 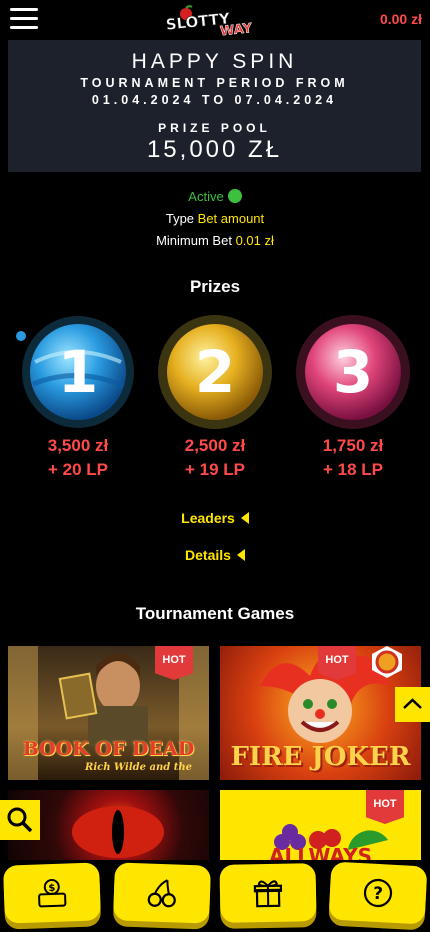 I want to click on gift-icon, so click(x=268, y=894).